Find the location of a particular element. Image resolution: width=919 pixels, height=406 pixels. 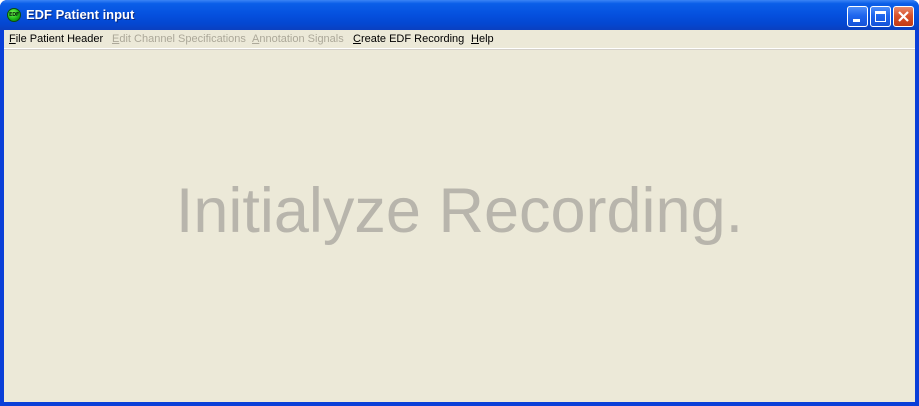

menu-label: ile Patient Header is located at coordinates (59, 39).